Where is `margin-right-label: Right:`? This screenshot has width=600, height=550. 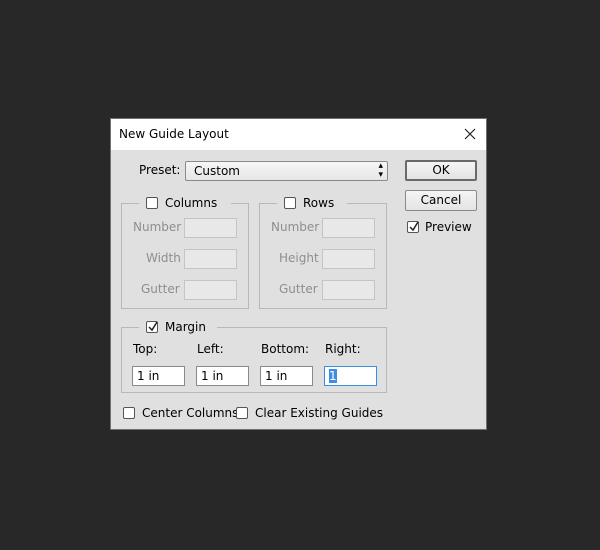
margin-right-label: Right: is located at coordinates (343, 349).